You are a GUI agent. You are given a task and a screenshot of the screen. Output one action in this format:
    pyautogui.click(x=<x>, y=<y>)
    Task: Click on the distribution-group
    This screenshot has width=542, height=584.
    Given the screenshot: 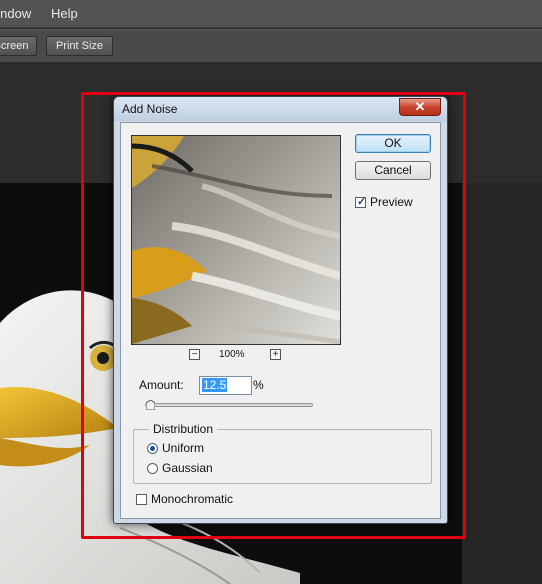 What is the action you would take?
    pyautogui.click(x=282, y=456)
    